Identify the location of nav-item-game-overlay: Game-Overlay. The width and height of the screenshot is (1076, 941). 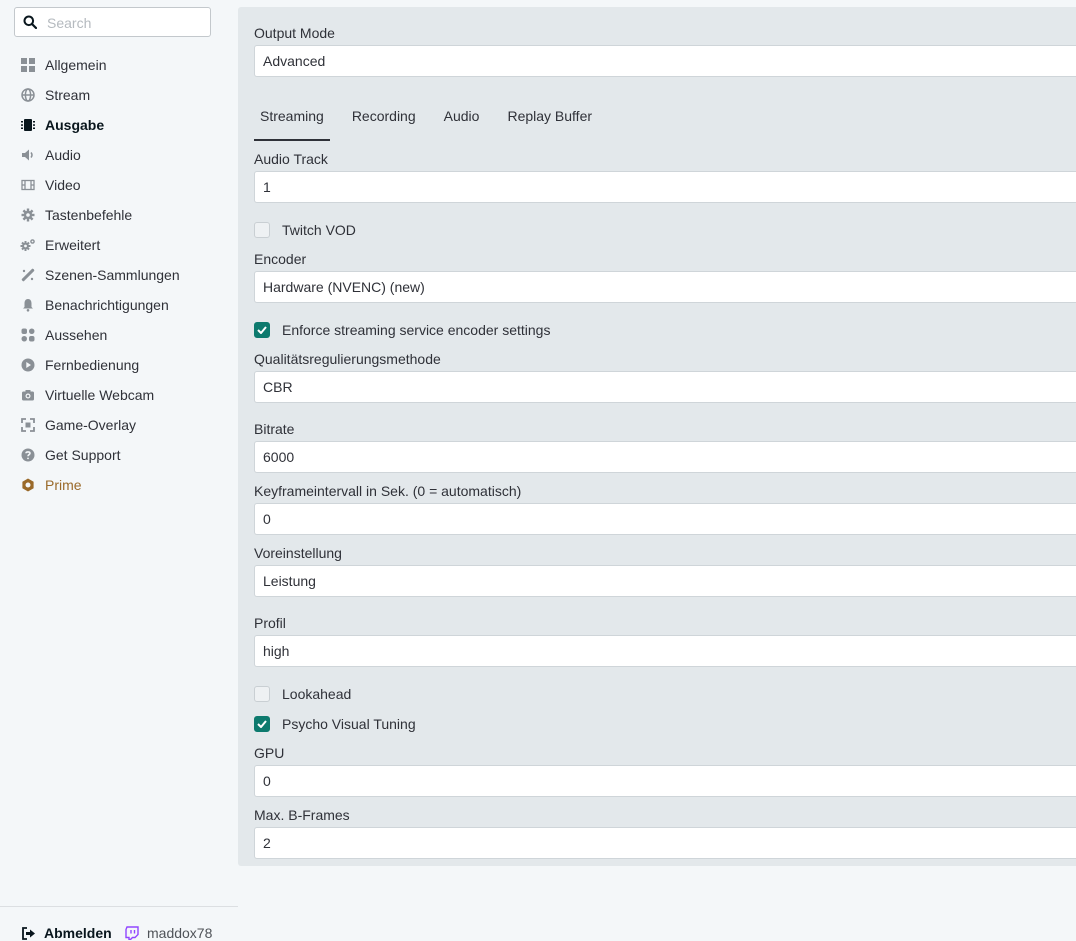
(119, 425).